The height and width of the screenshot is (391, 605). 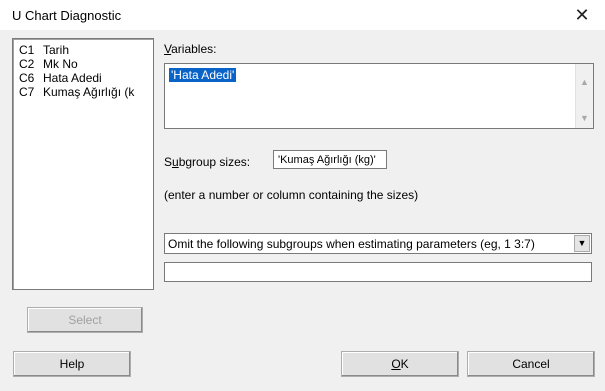 I want to click on column-id: C7, so click(x=27, y=92).